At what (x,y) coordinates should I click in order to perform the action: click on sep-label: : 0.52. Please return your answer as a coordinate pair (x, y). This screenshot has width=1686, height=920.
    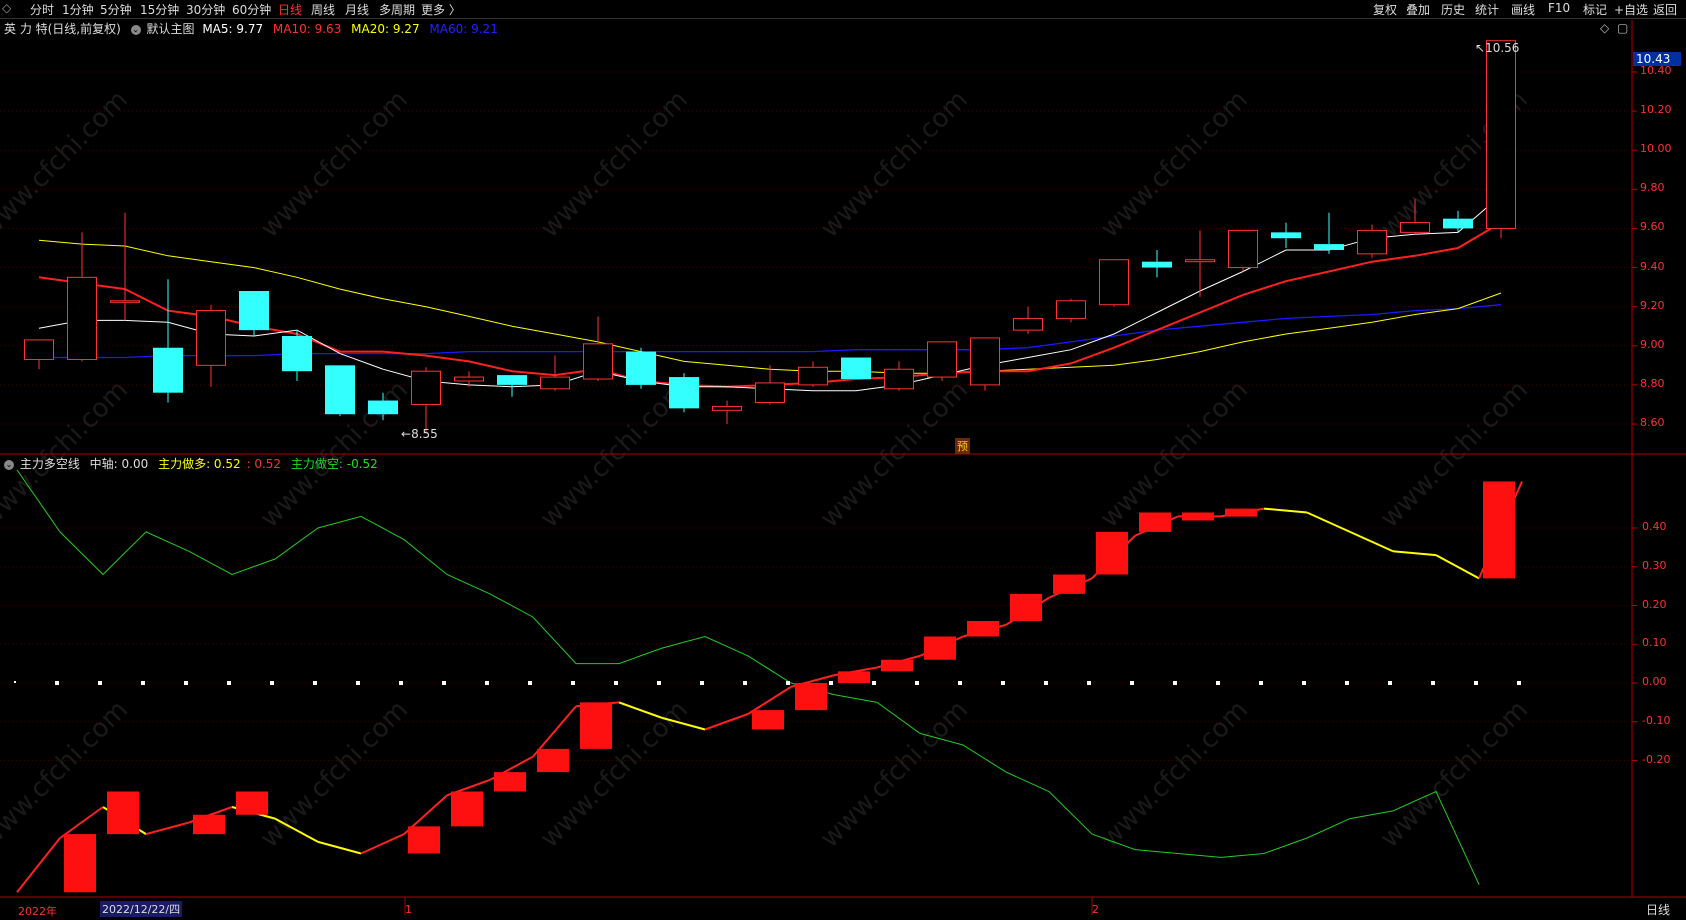
    Looking at the image, I should click on (264, 464).